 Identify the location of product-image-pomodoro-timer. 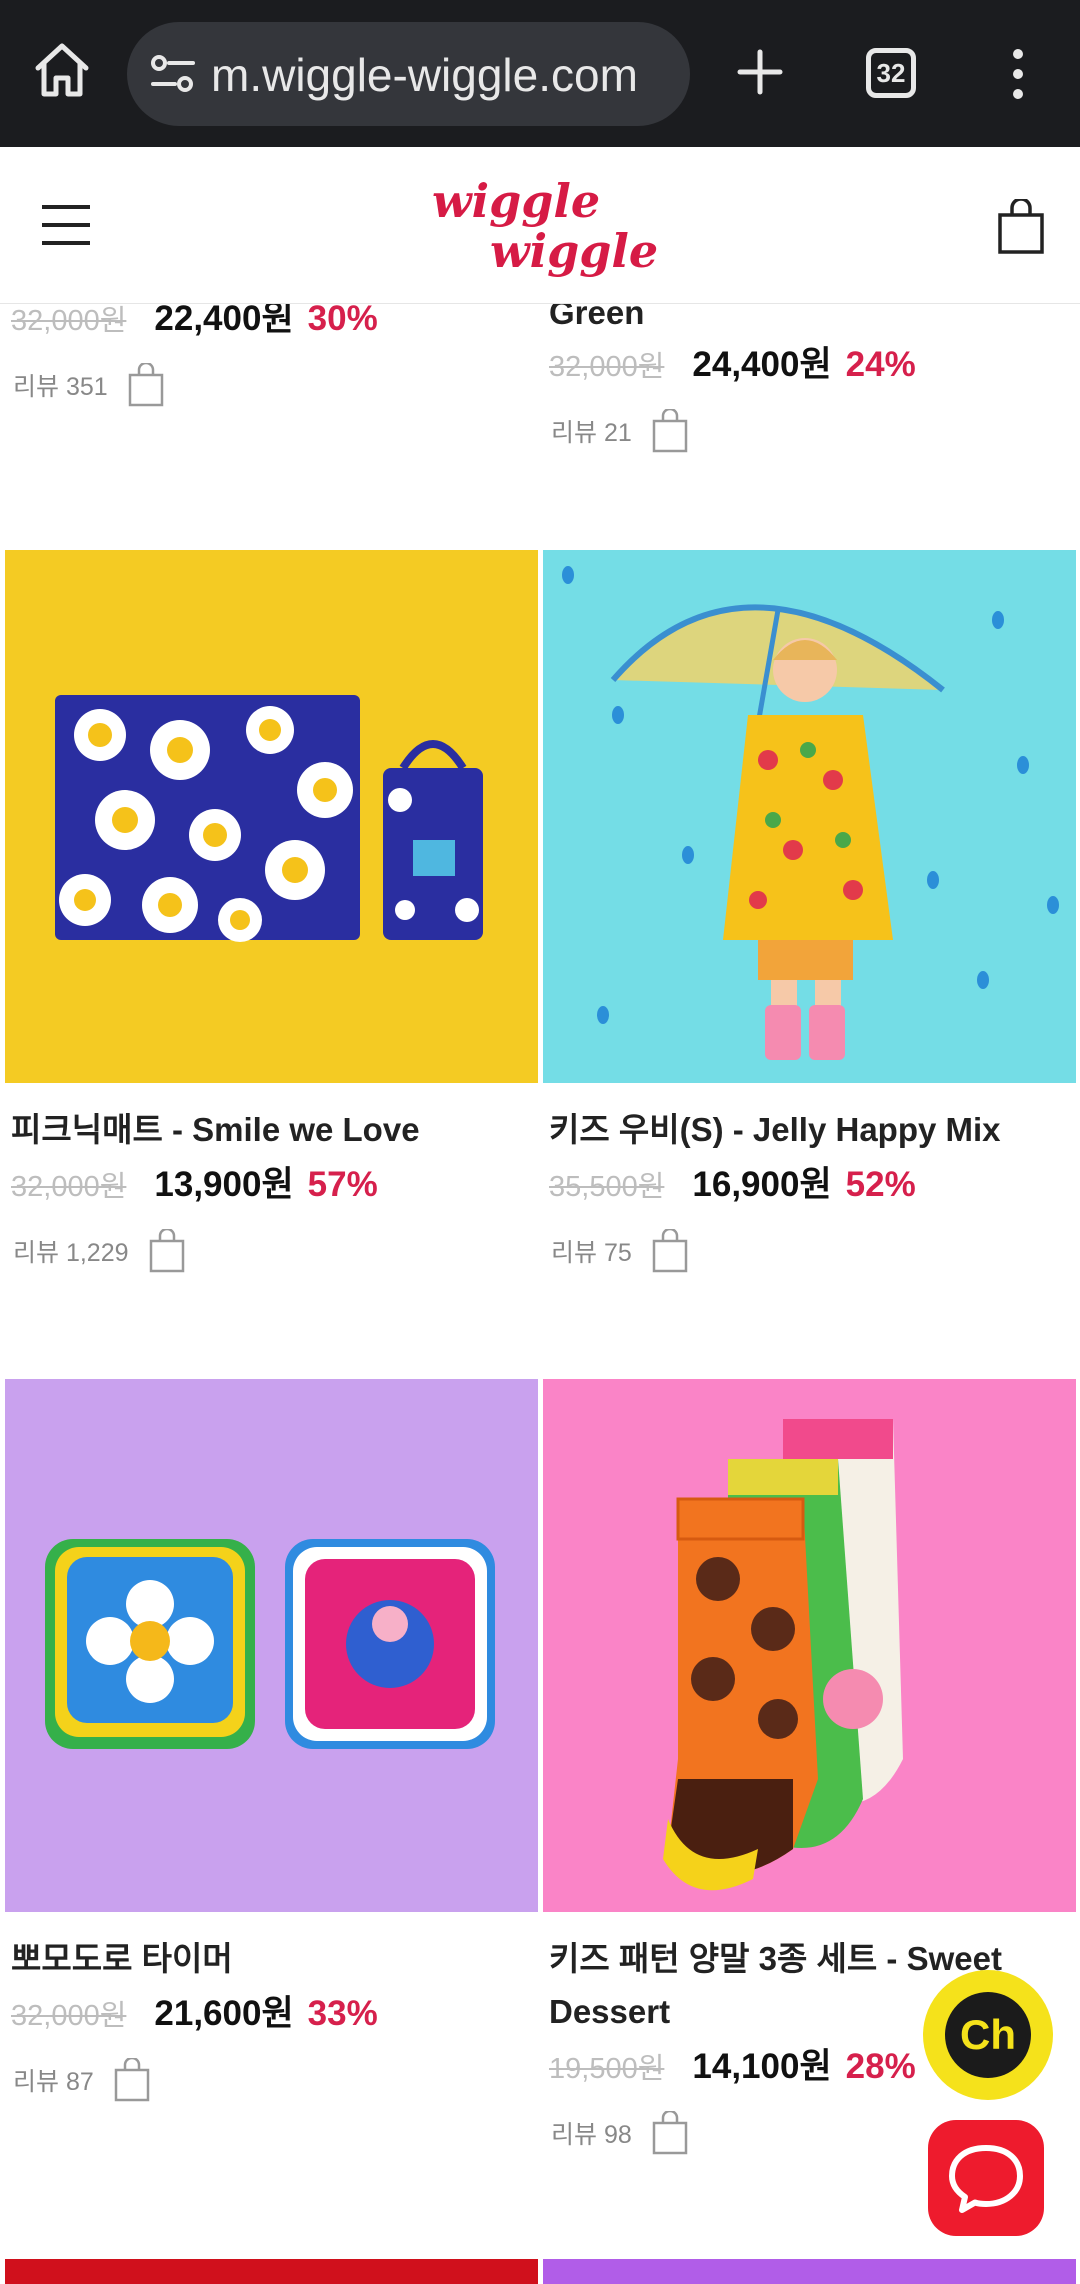
(271, 1645).